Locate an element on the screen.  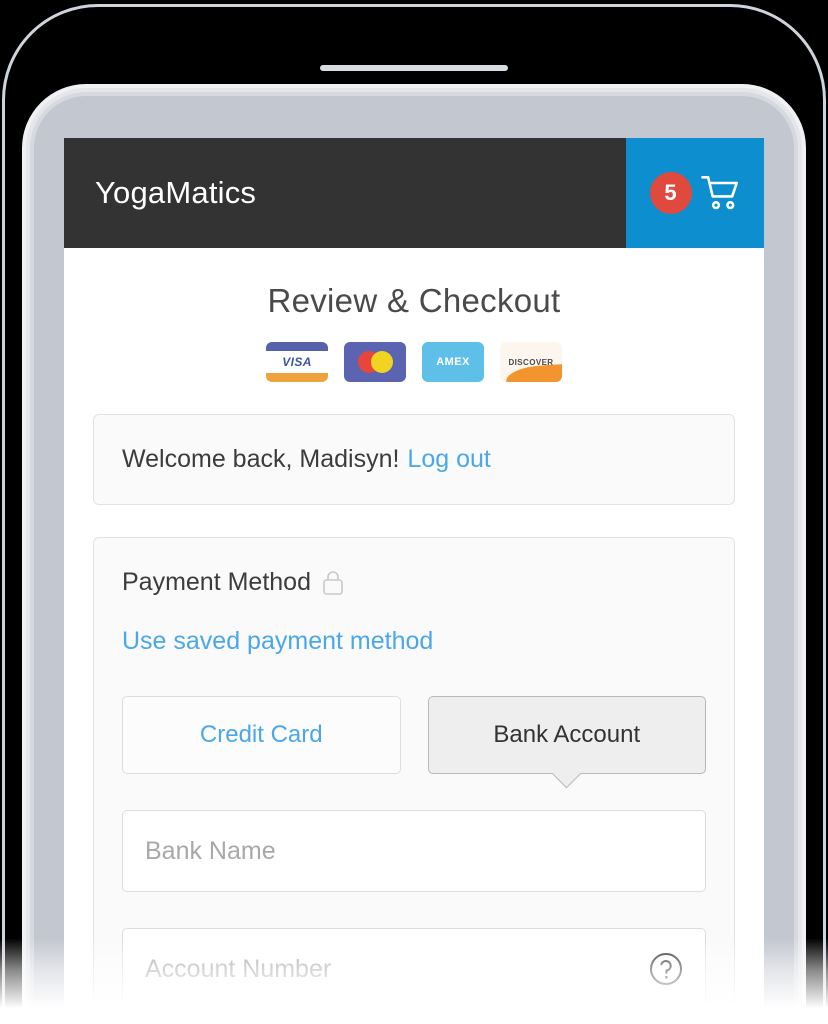
discover-label: DISCOVER is located at coordinates (531, 362).